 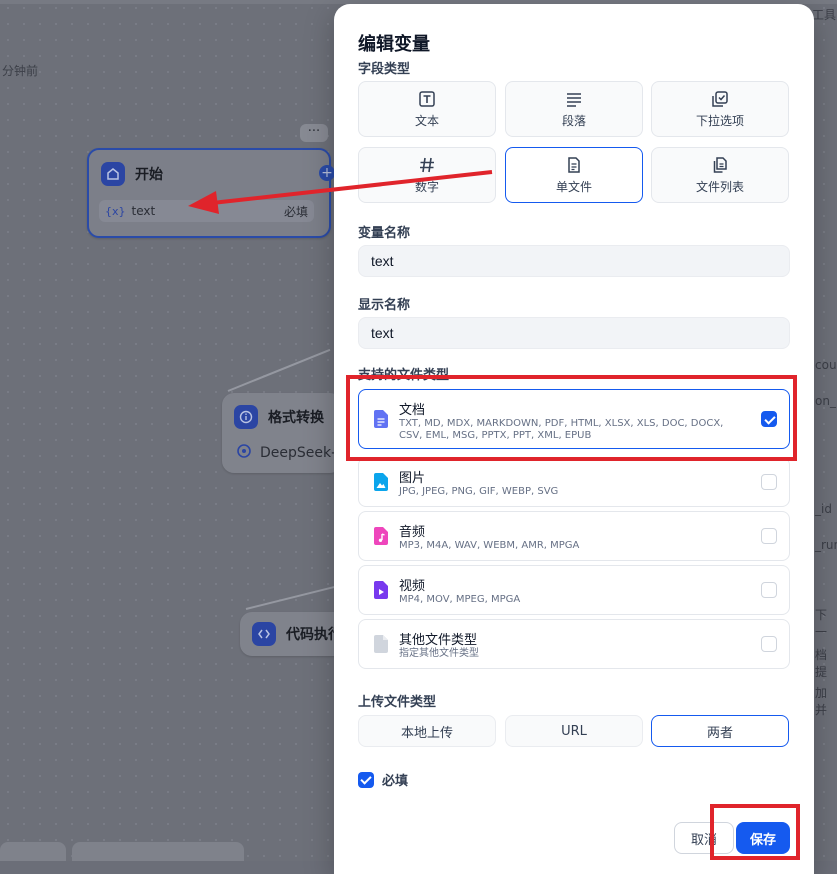 I want to click on annotation-box-save, so click(x=755, y=832).